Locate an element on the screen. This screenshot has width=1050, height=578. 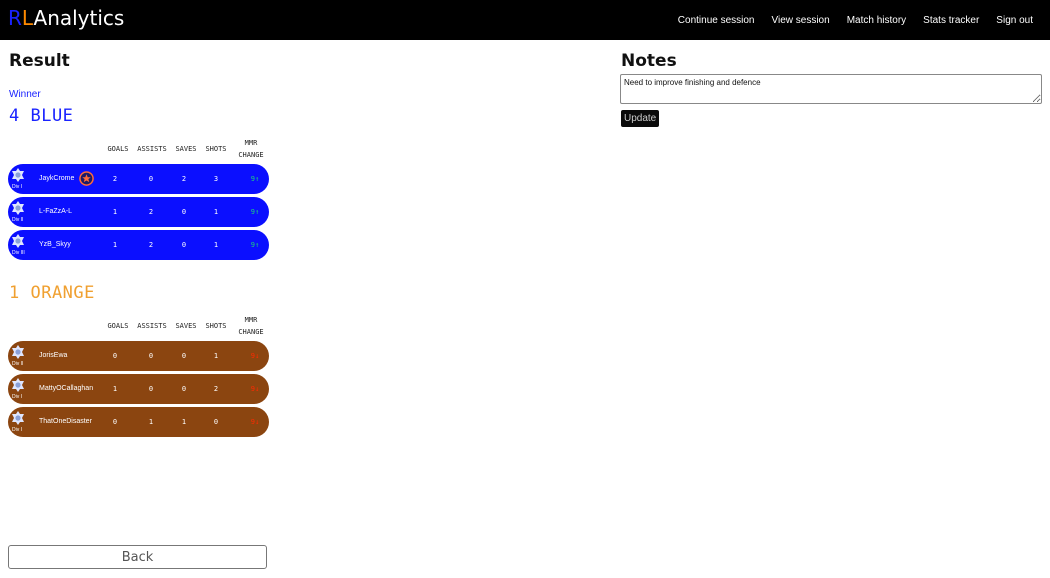
player-name: YzB_Skyy is located at coordinates (55, 244).